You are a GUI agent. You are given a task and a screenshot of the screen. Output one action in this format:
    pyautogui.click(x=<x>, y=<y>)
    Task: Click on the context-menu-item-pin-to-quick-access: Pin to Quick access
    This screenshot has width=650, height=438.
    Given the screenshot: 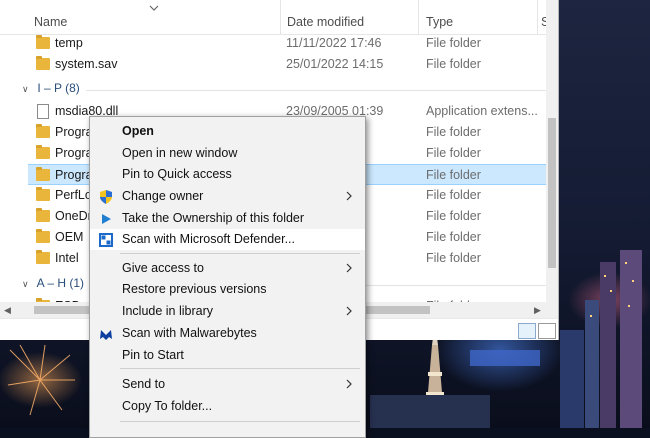 What is the action you would take?
    pyautogui.click(x=227, y=174)
    